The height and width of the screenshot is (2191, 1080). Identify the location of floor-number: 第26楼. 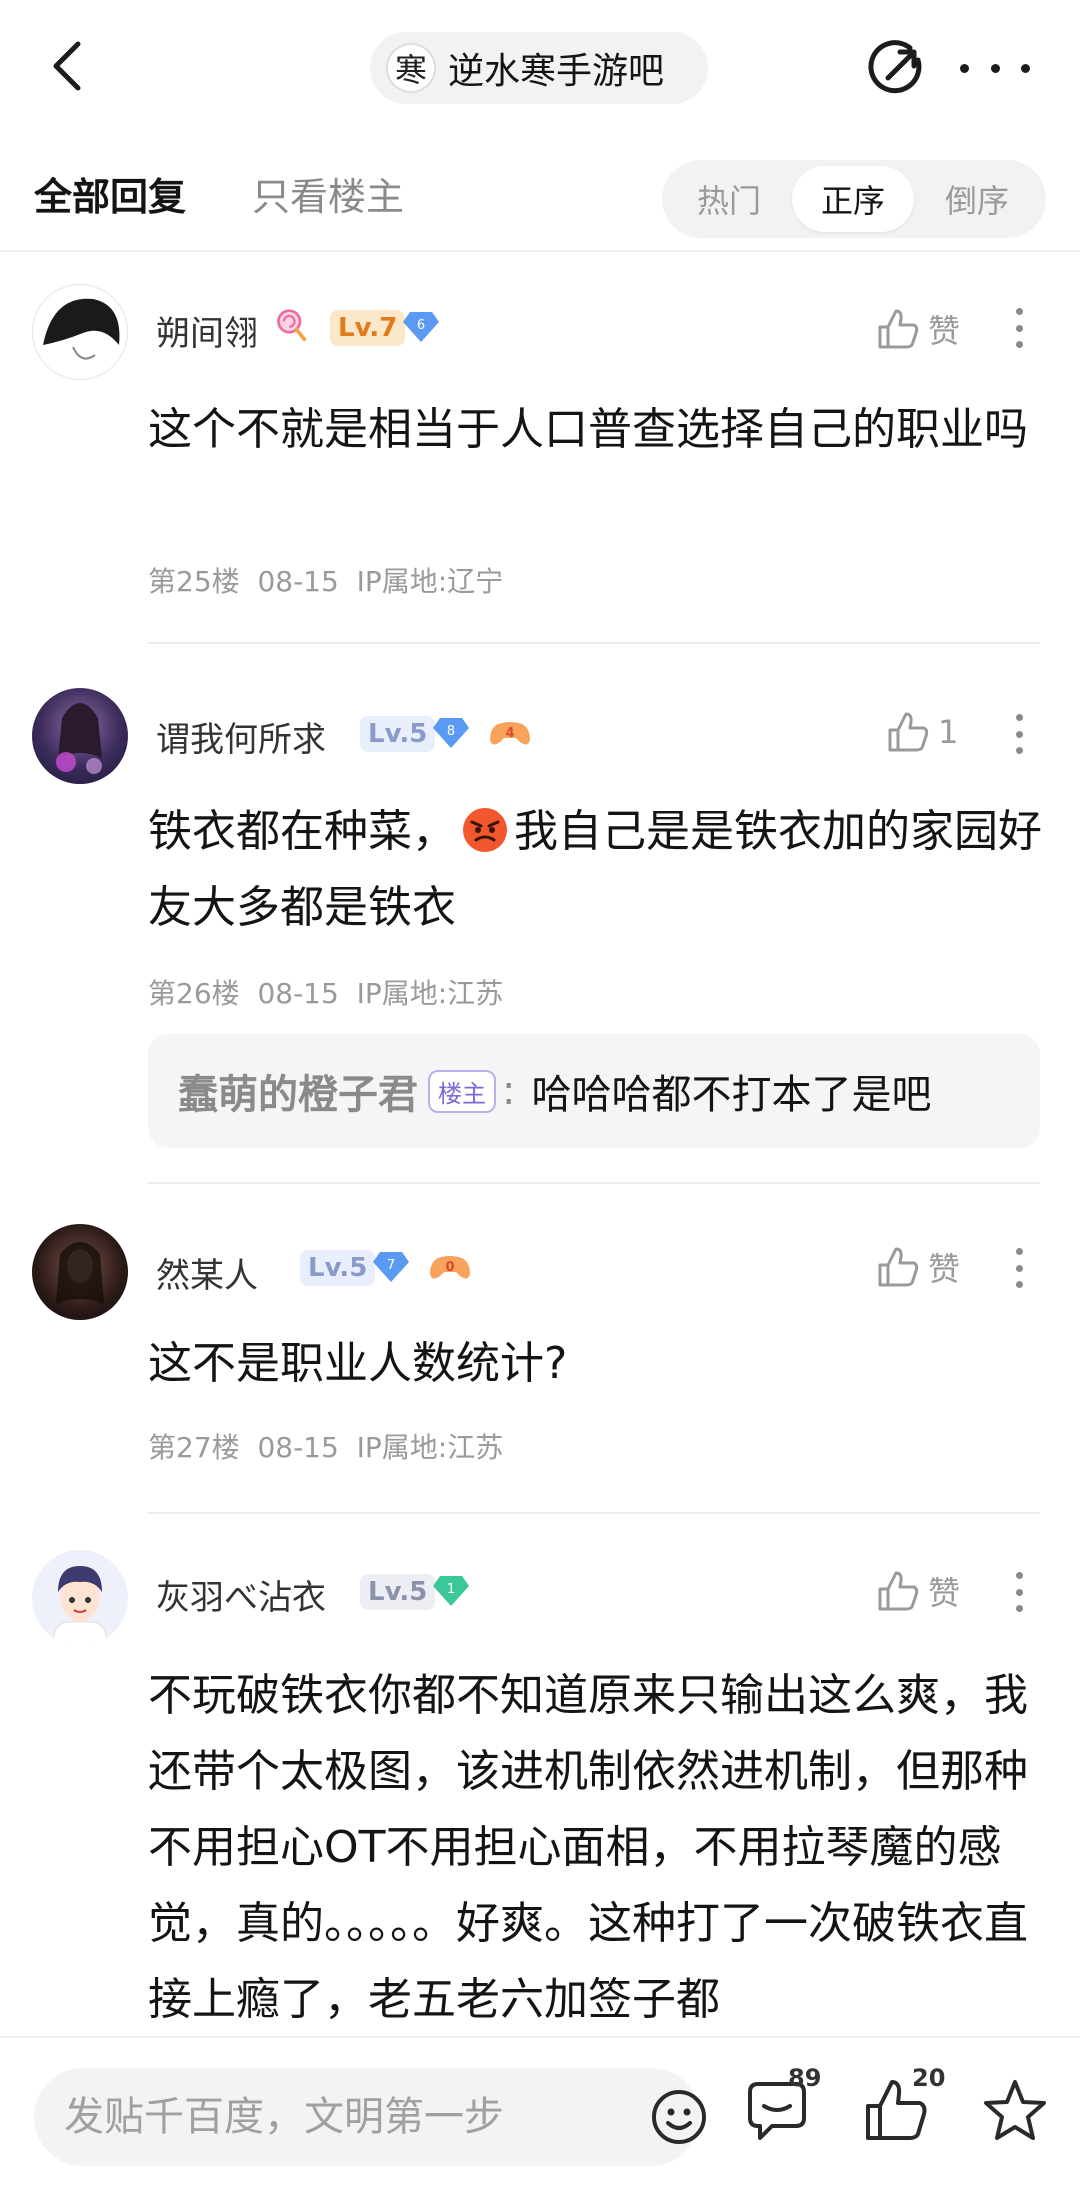
(194, 993).